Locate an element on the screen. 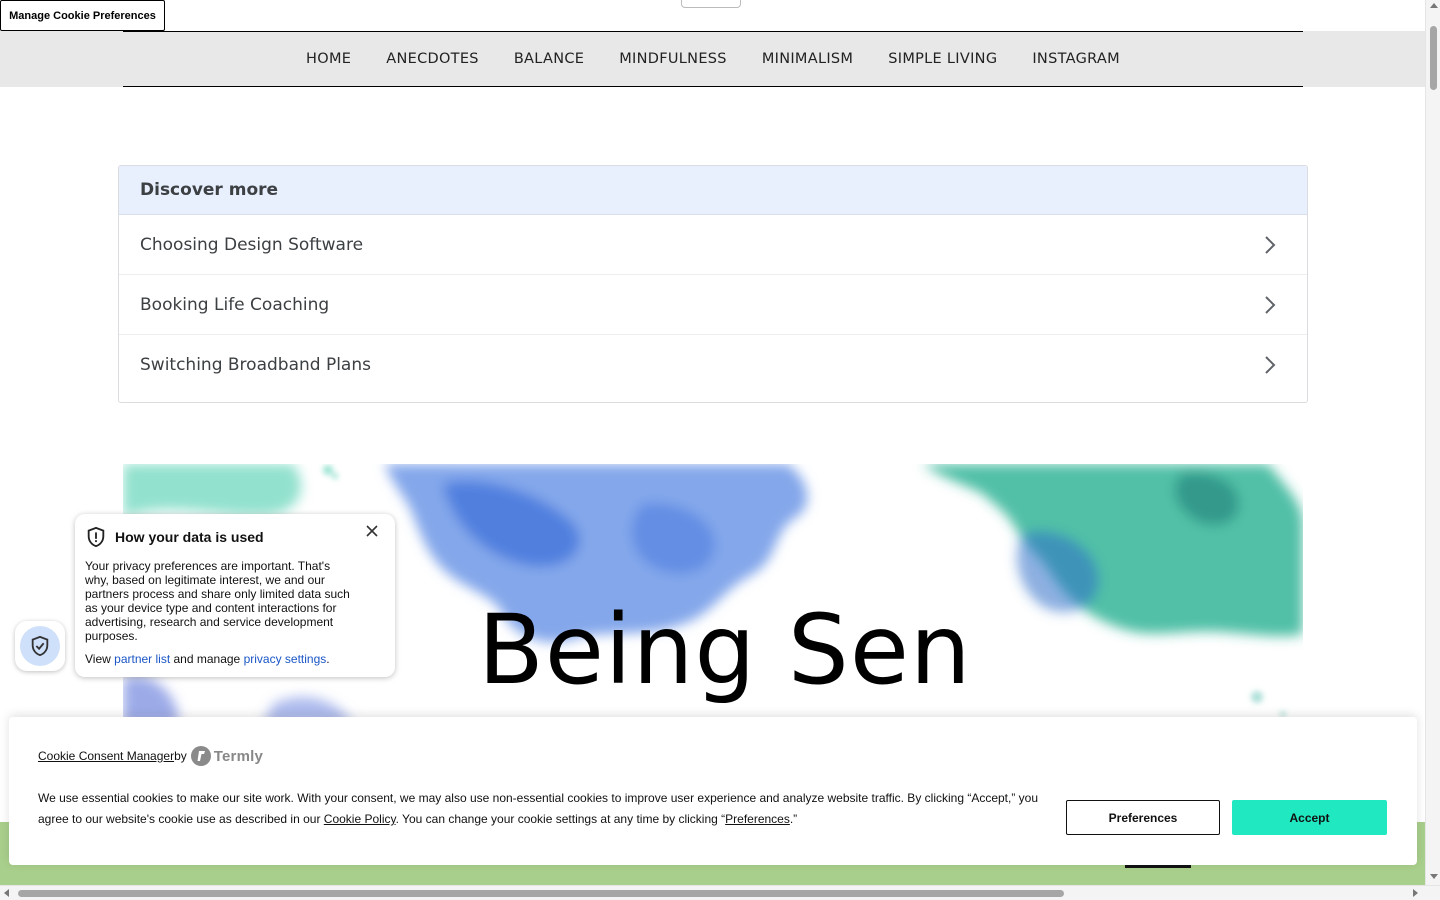 The image size is (1440, 900). footer-text: and manage is located at coordinates (207, 659).